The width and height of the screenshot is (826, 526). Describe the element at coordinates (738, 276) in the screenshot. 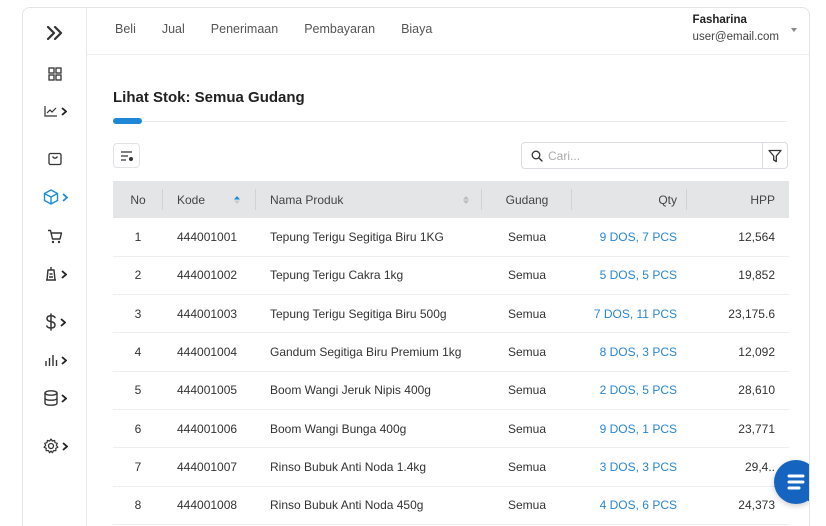

I see `cell-hpp: 19,852` at that location.